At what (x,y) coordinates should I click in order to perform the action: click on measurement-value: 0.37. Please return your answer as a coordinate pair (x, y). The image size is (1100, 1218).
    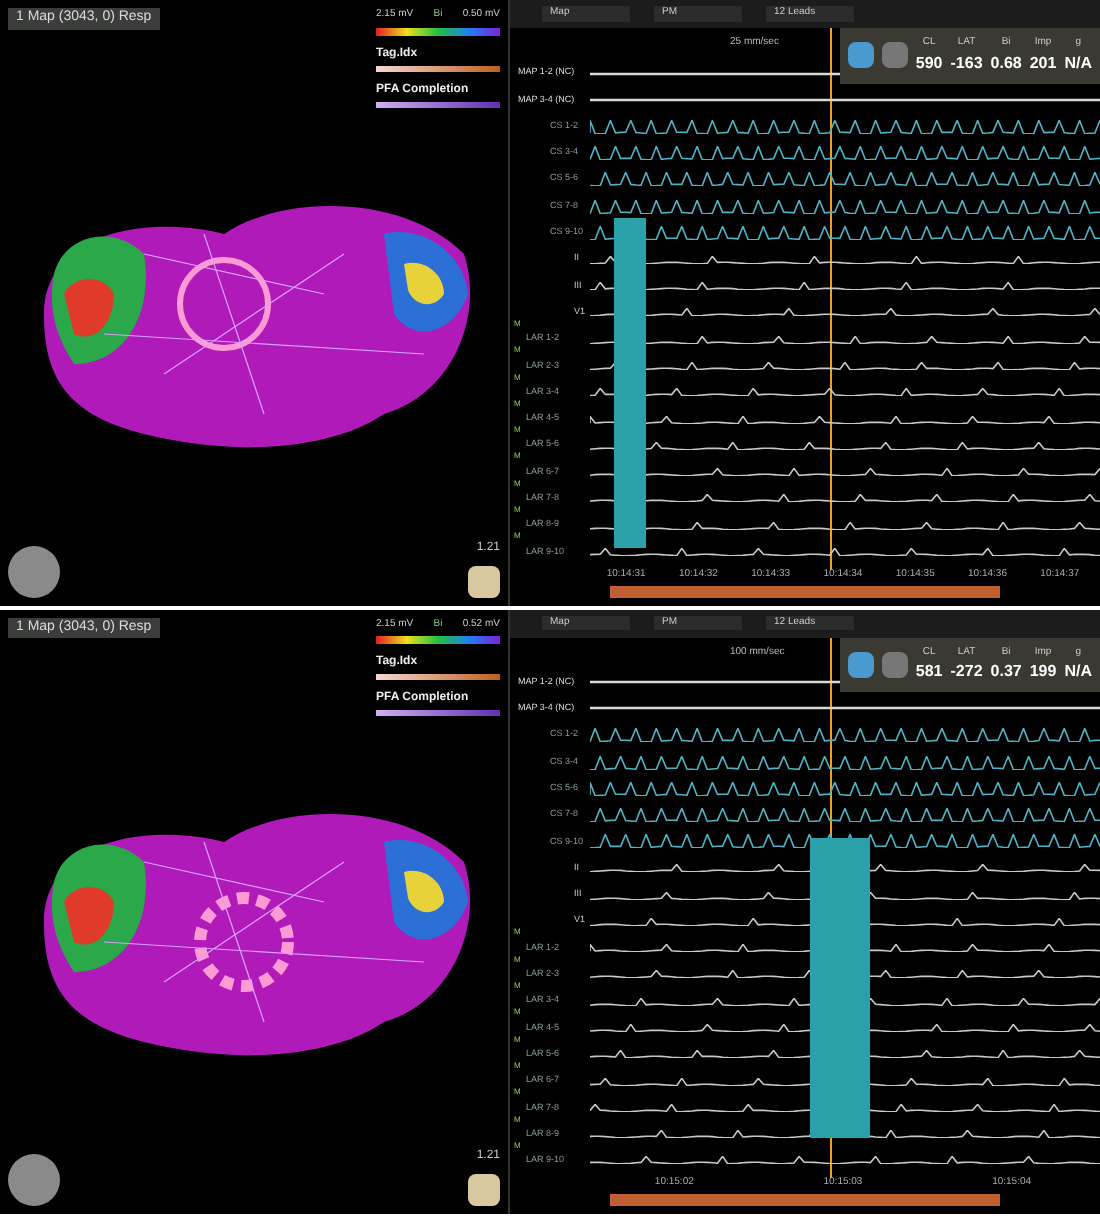
    Looking at the image, I should click on (1006, 672).